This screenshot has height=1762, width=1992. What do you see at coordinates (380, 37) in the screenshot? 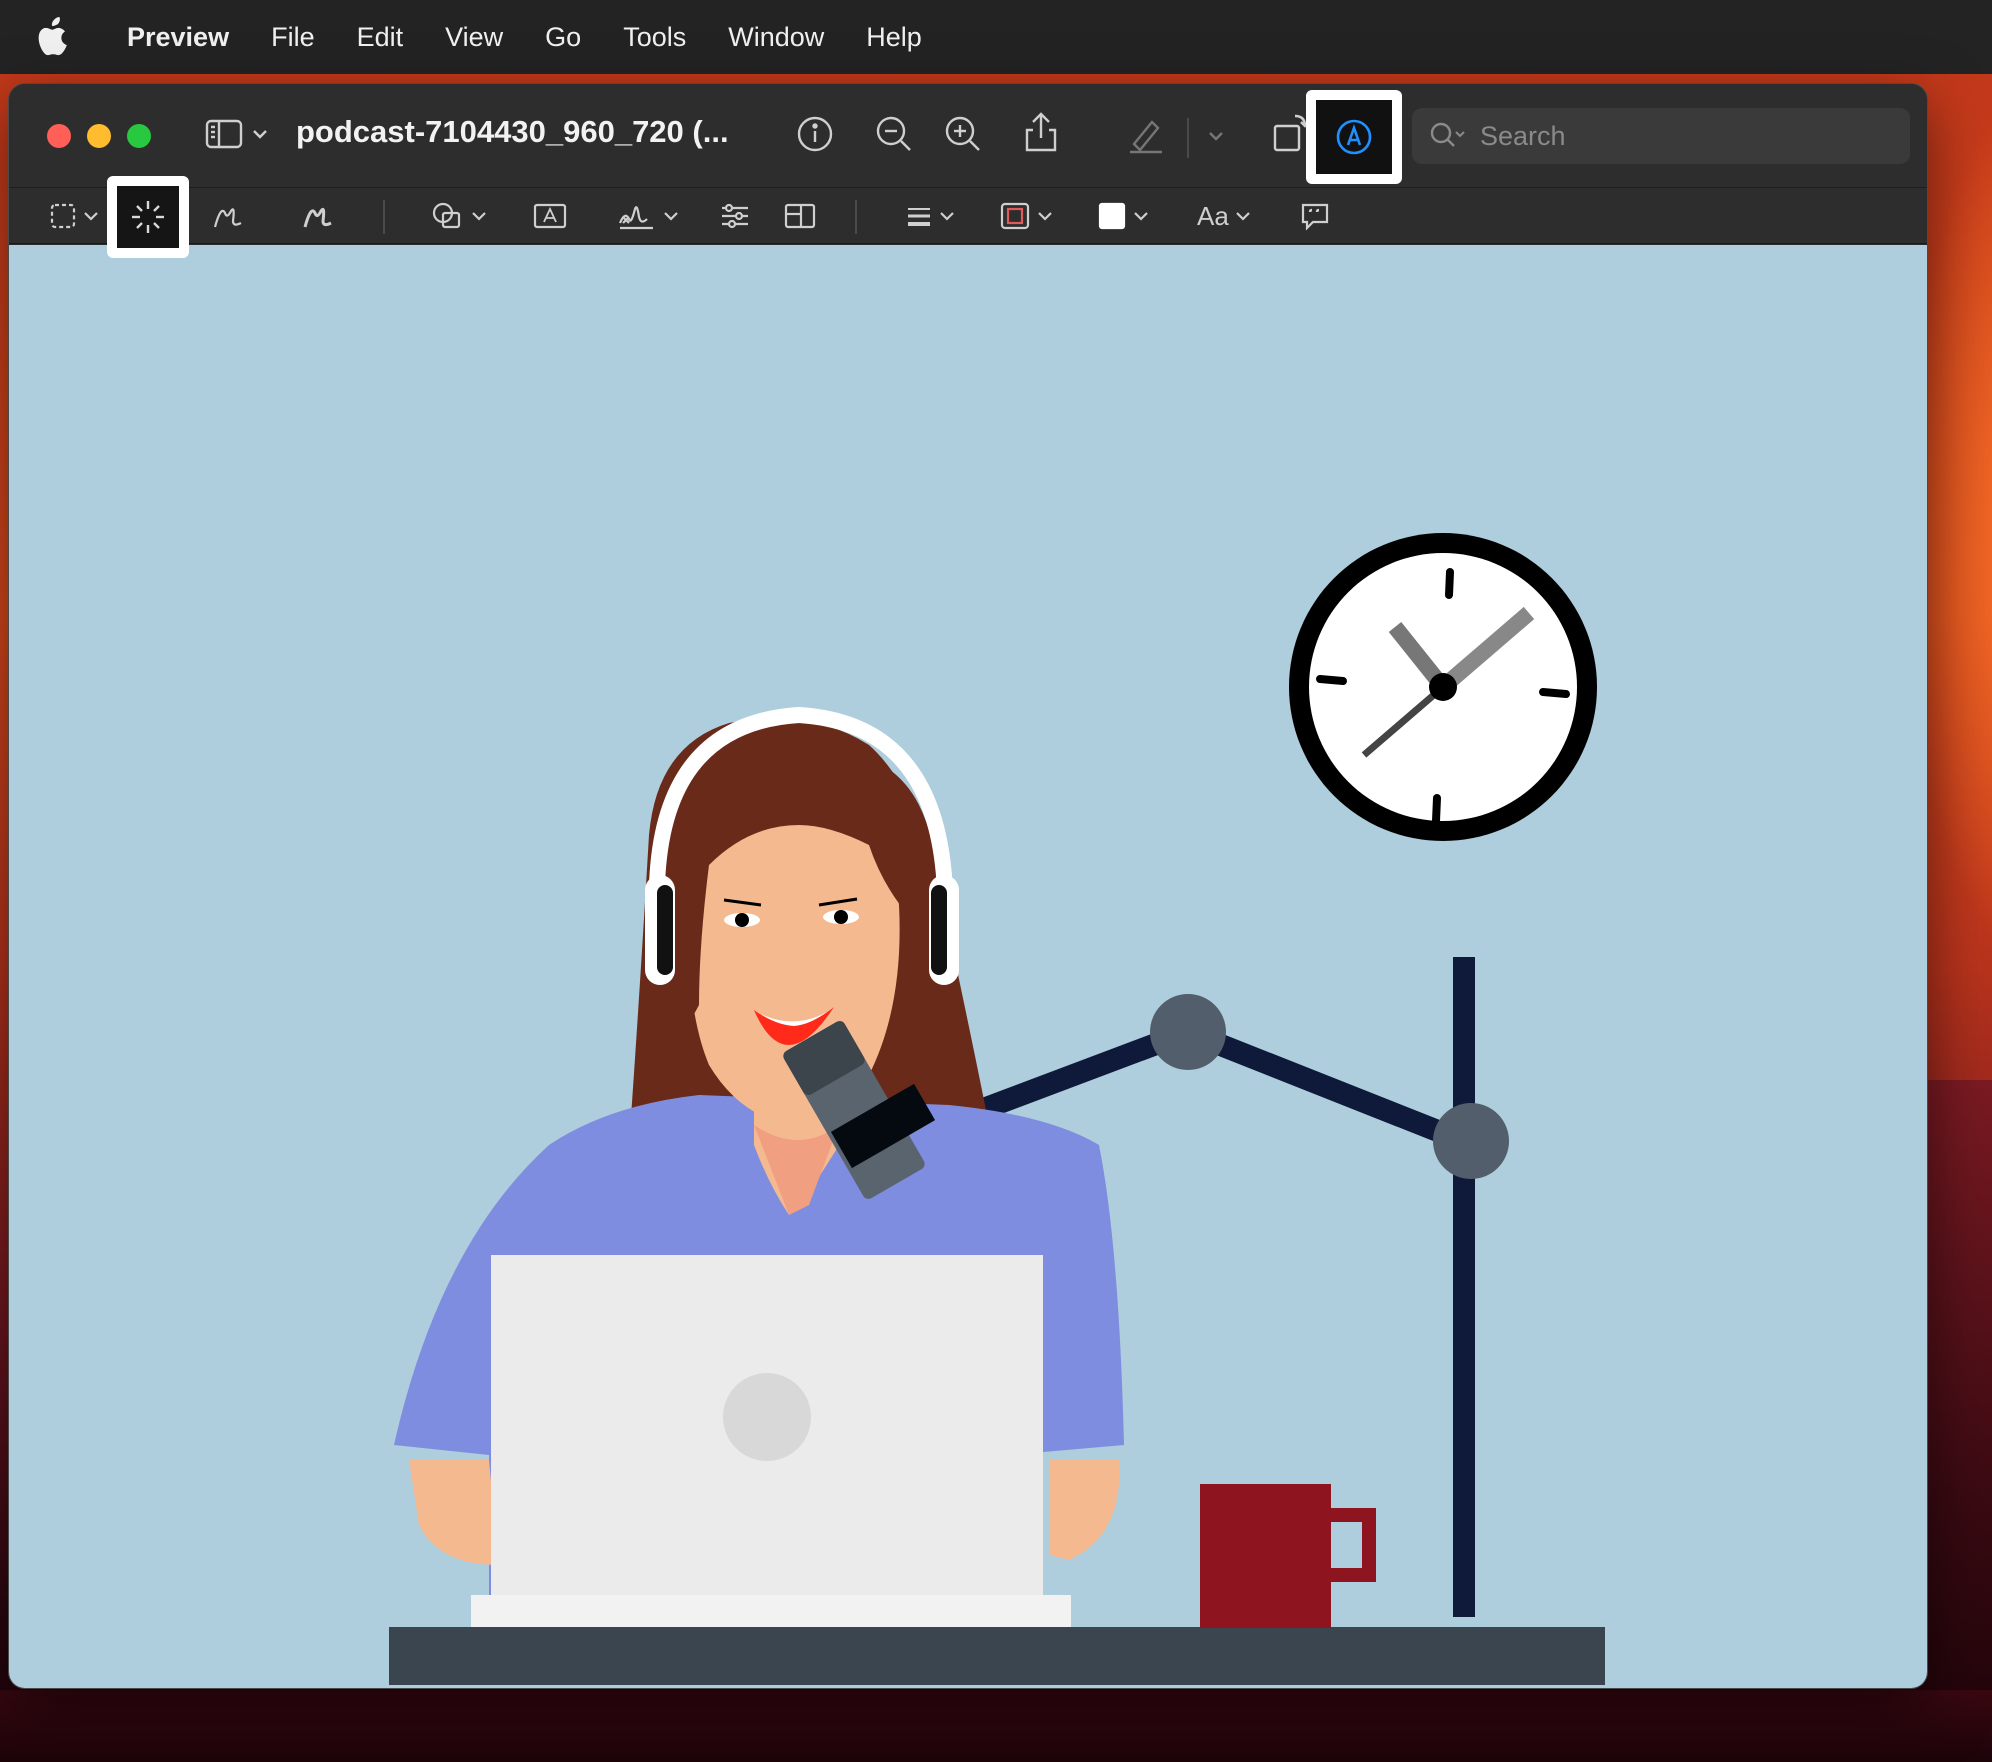
I see `menu-edit: Edit` at bounding box center [380, 37].